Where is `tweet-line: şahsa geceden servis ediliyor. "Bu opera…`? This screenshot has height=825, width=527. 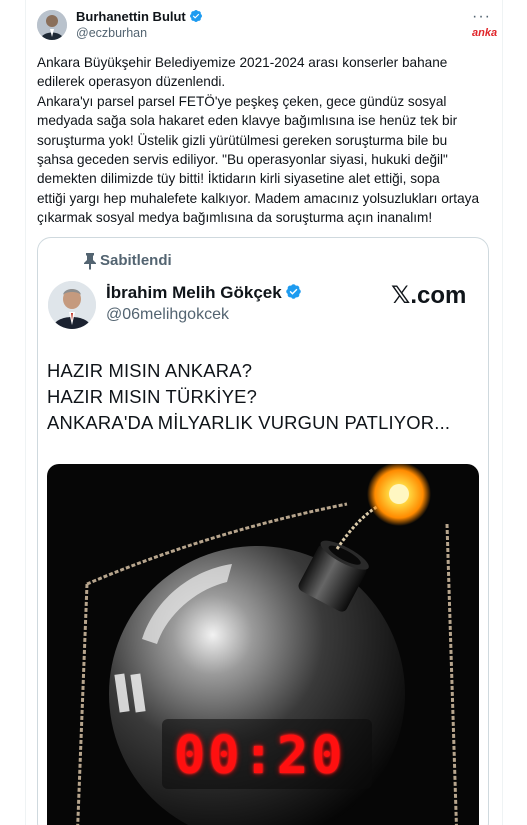
tweet-line: şahsa geceden servis ediliyor. "Bu opera… is located at coordinates (242, 160).